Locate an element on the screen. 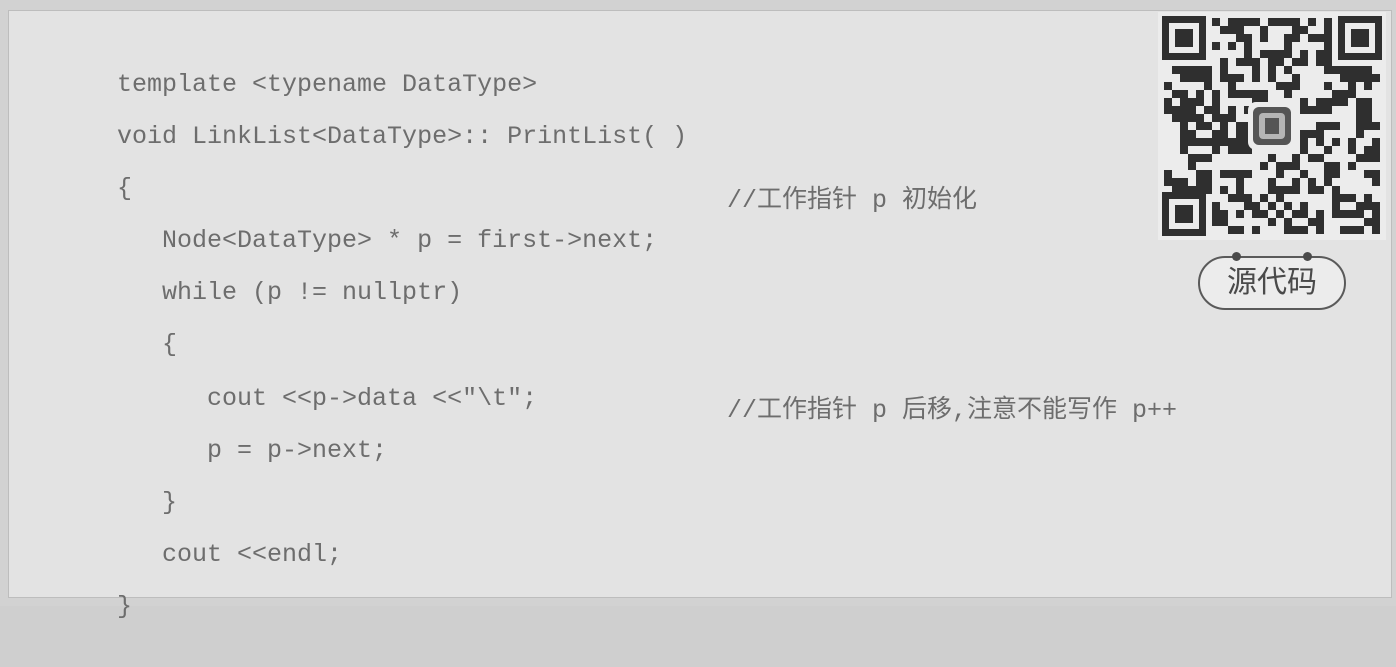 The image size is (1396, 667). code-line-10: cout <<endl; is located at coordinates (184, 532).